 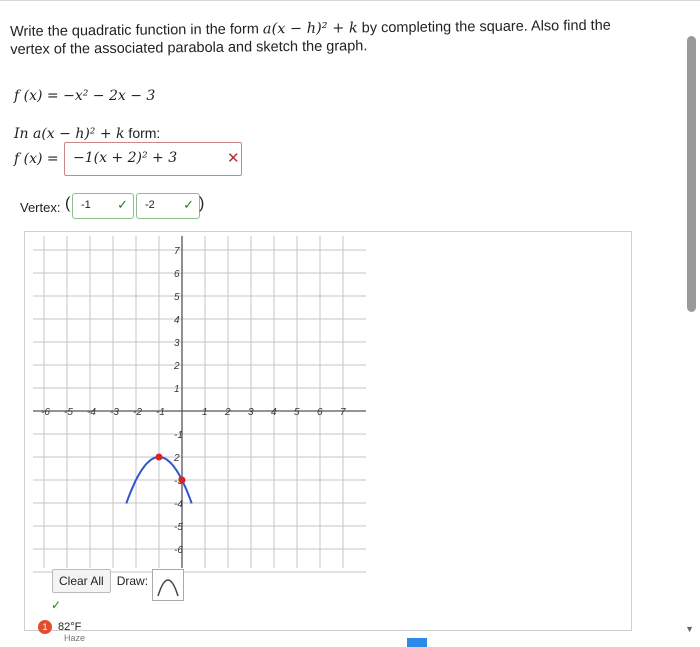 I want to click on scroll-down-icon: ▼, so click(x=689, y=629).